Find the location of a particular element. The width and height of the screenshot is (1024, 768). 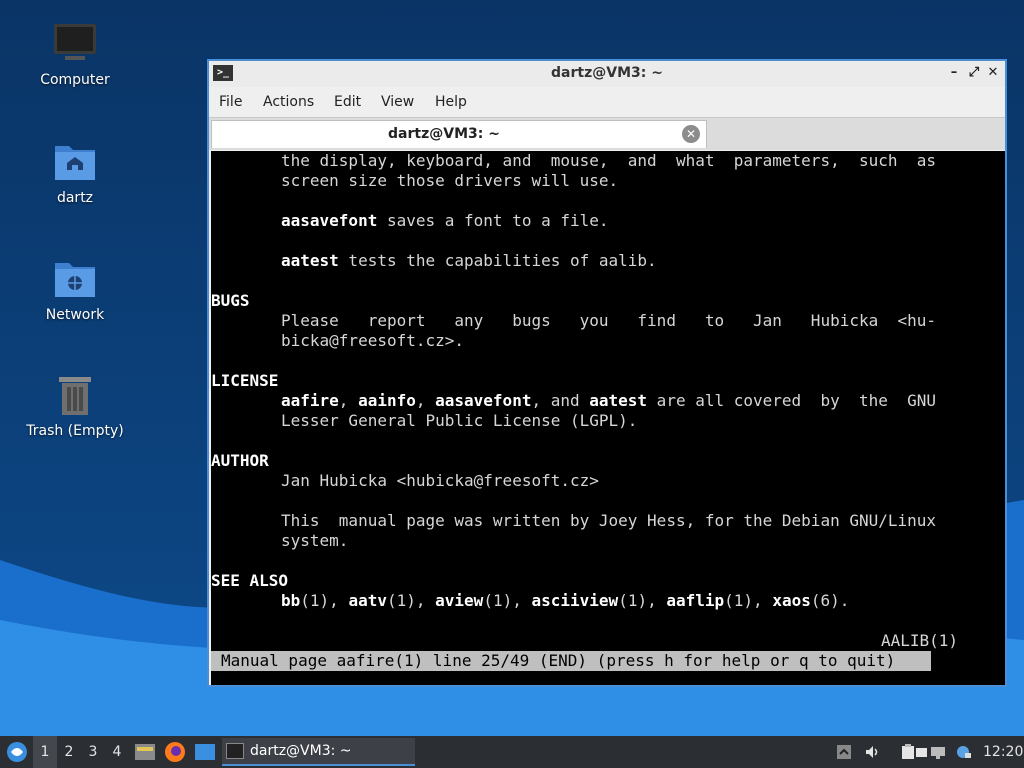

terminal-line: aasavefont saves a font to a file. is located at coordinates (445, 221).